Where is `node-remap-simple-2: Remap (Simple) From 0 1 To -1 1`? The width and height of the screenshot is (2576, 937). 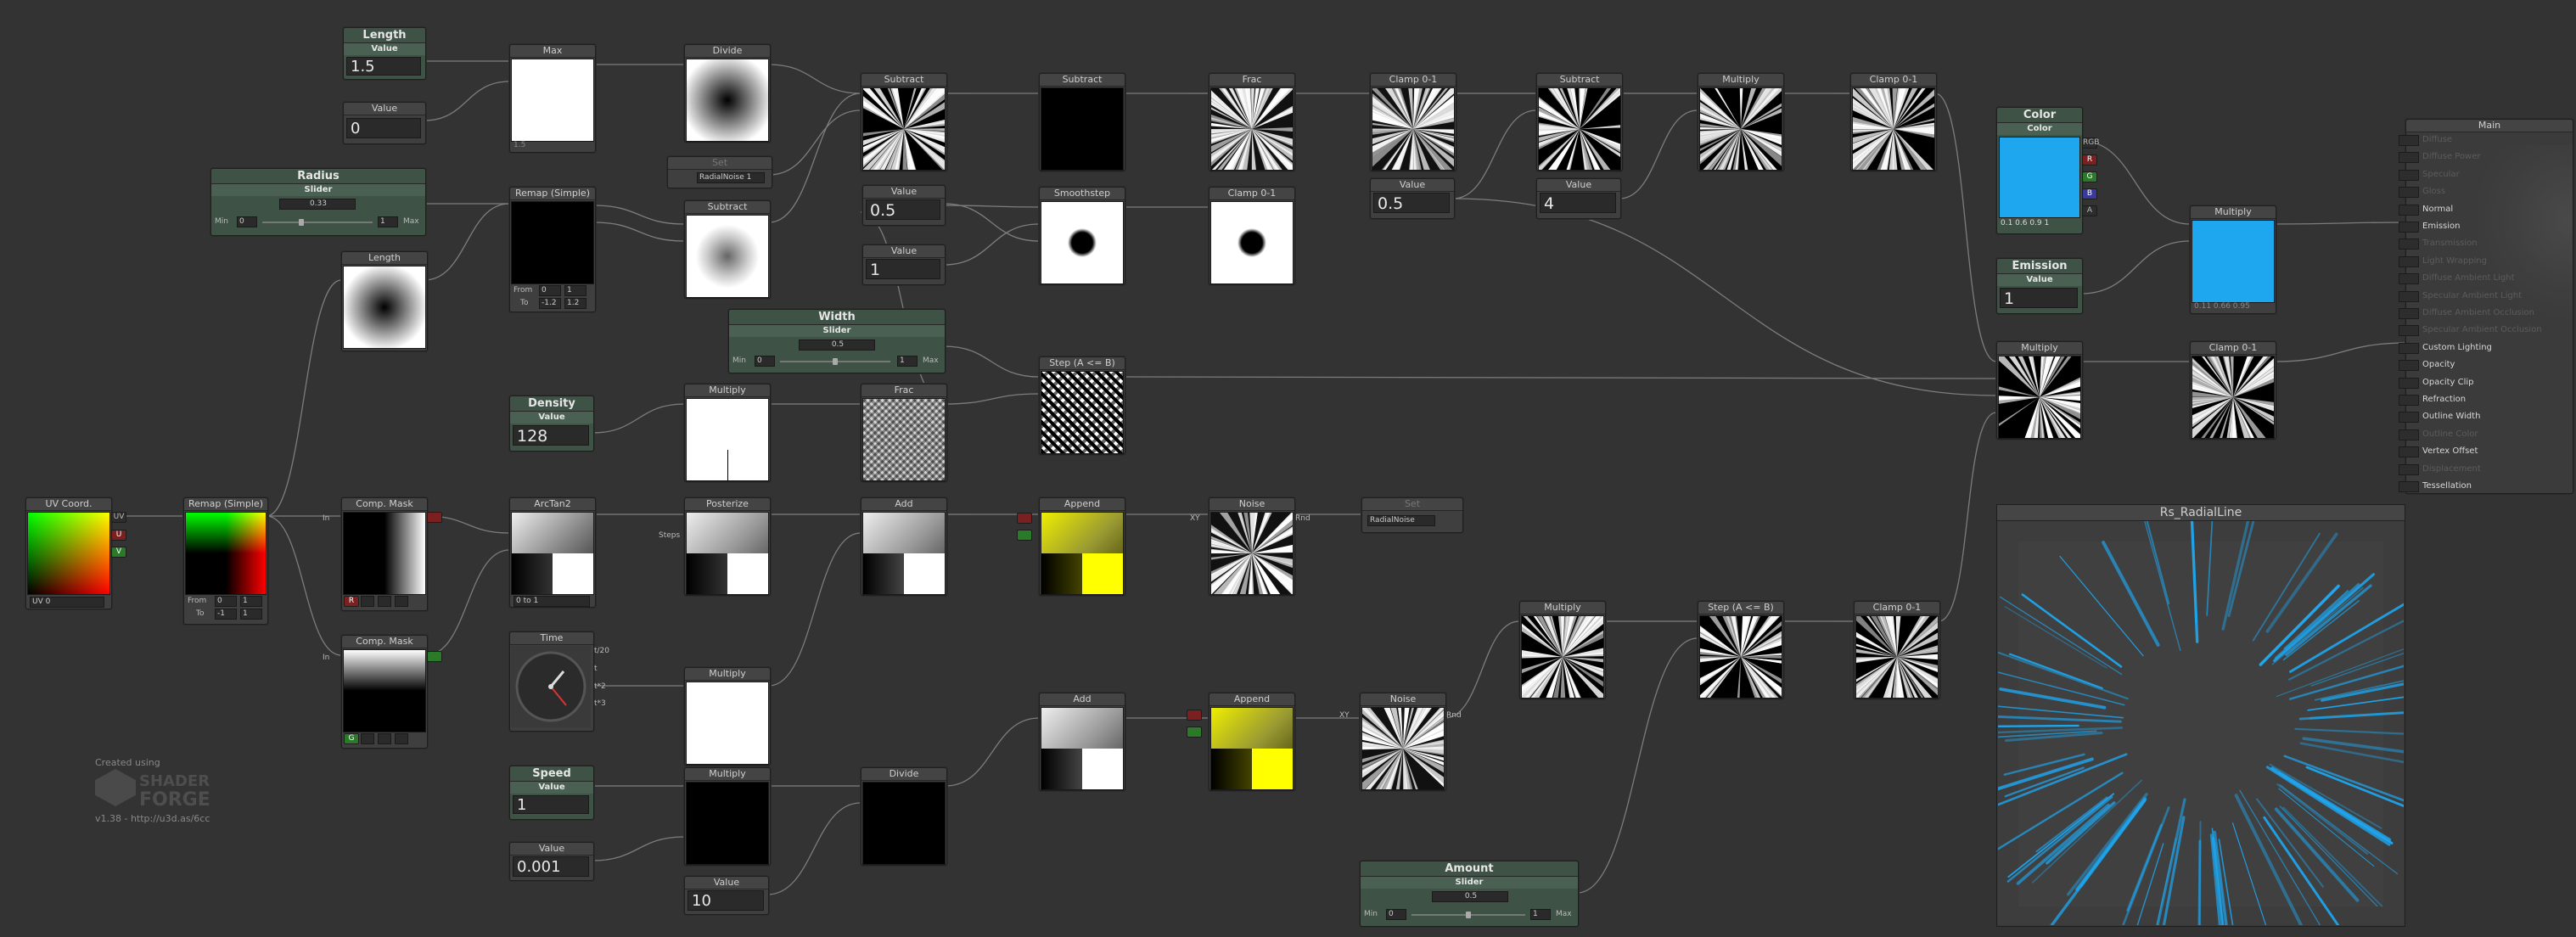
node-remap-simple-2: Remap (Simple) From 0 1 To -1 1 is located at coordinates (225, 561).